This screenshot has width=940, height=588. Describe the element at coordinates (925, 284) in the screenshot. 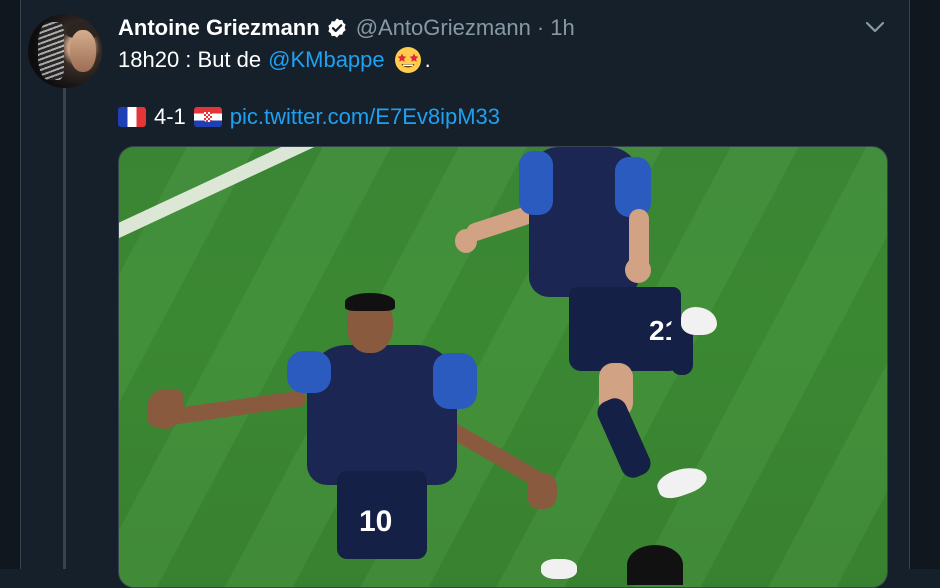

I see `page-right-gutter` at that location.